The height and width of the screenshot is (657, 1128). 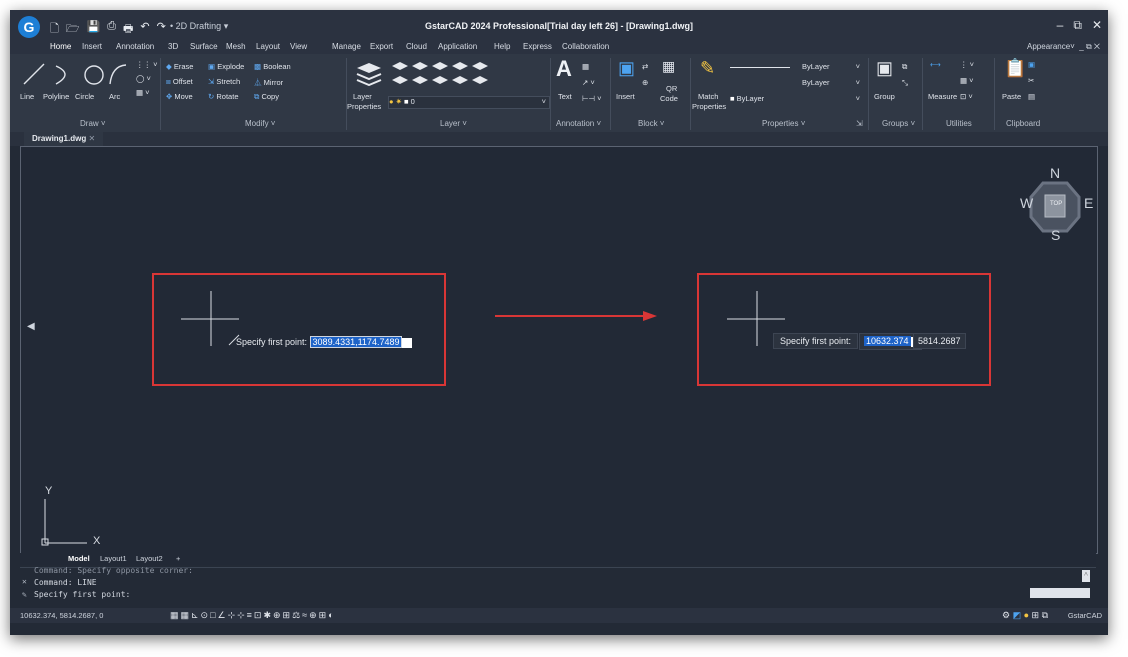 What do you see at coordinates (268, 82) in the screenshot?
I see `mirror-button: ⏅ Mirror` at bounding box center [268, 82].